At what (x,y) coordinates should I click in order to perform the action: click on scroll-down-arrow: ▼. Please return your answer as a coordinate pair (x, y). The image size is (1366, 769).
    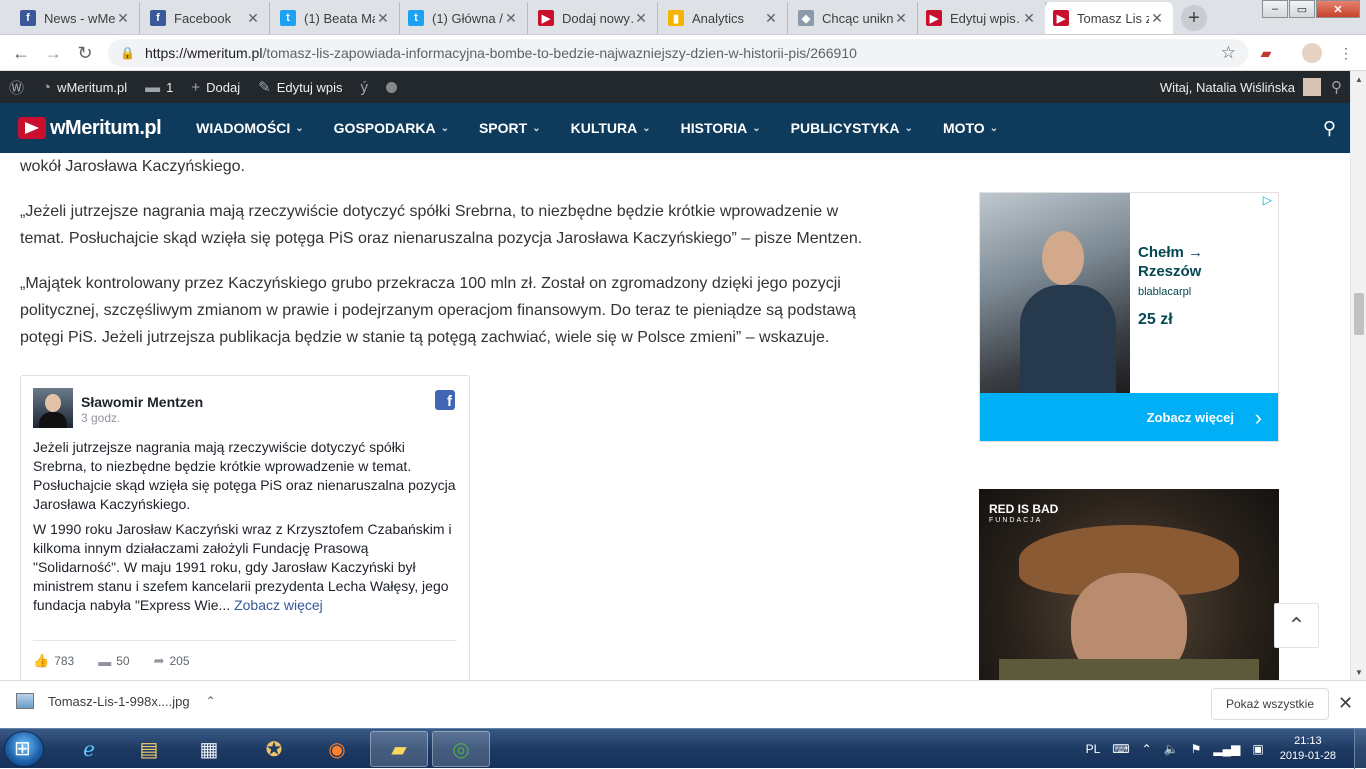
    Looking at the image, I should click on (1358, 672).